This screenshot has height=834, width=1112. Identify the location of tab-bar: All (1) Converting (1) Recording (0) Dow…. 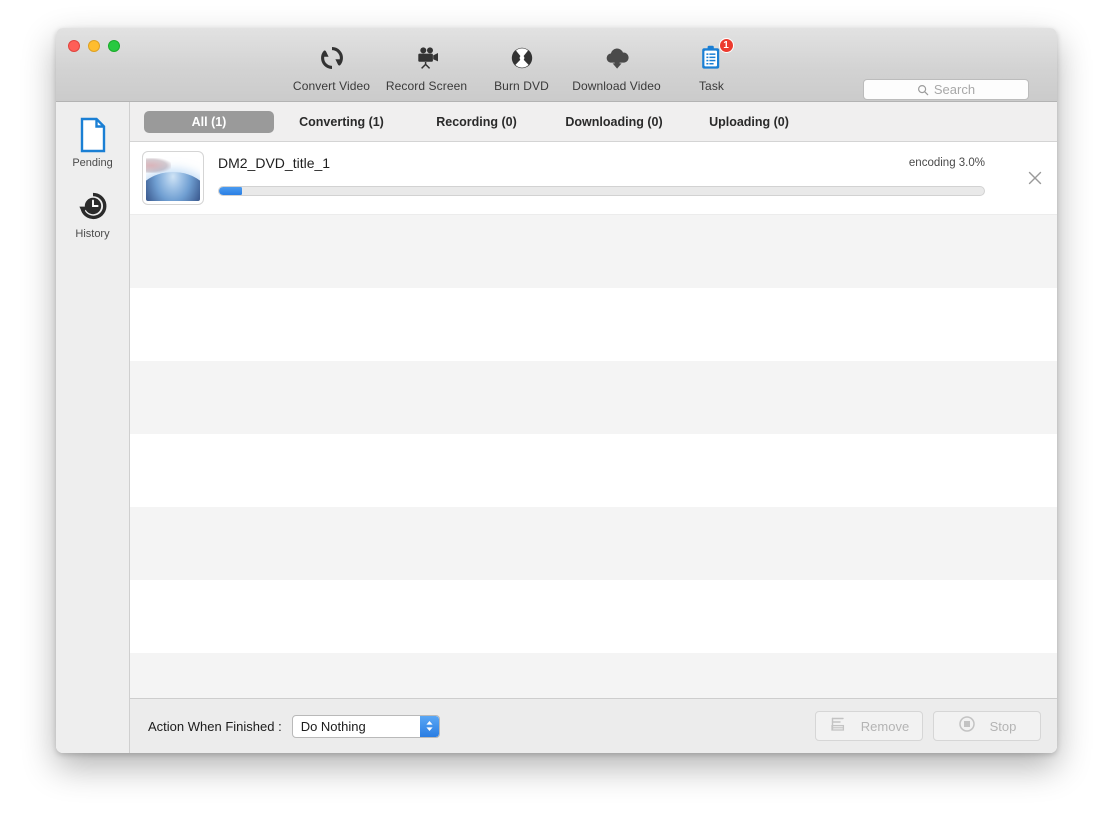
(593, 122).